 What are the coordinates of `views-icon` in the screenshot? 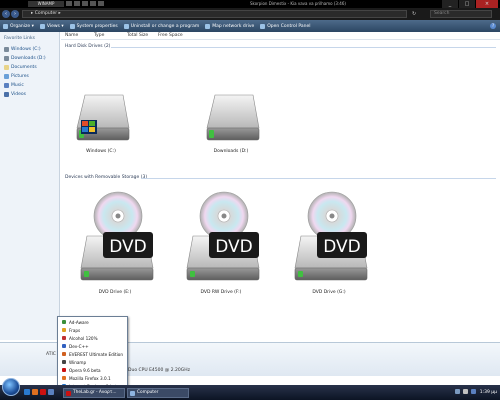 It's located at (42, 26).